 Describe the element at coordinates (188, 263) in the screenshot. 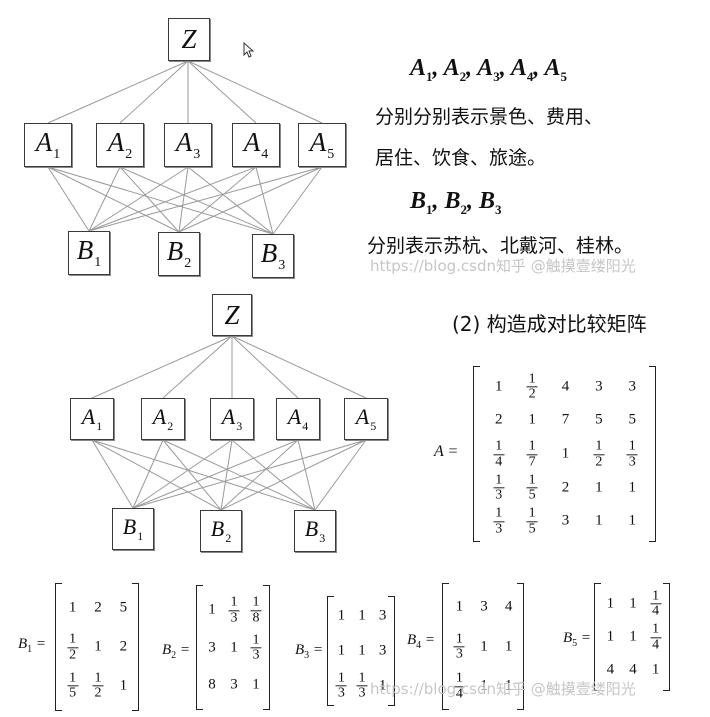

I see `alternative-b2-sub: 2` at that location.